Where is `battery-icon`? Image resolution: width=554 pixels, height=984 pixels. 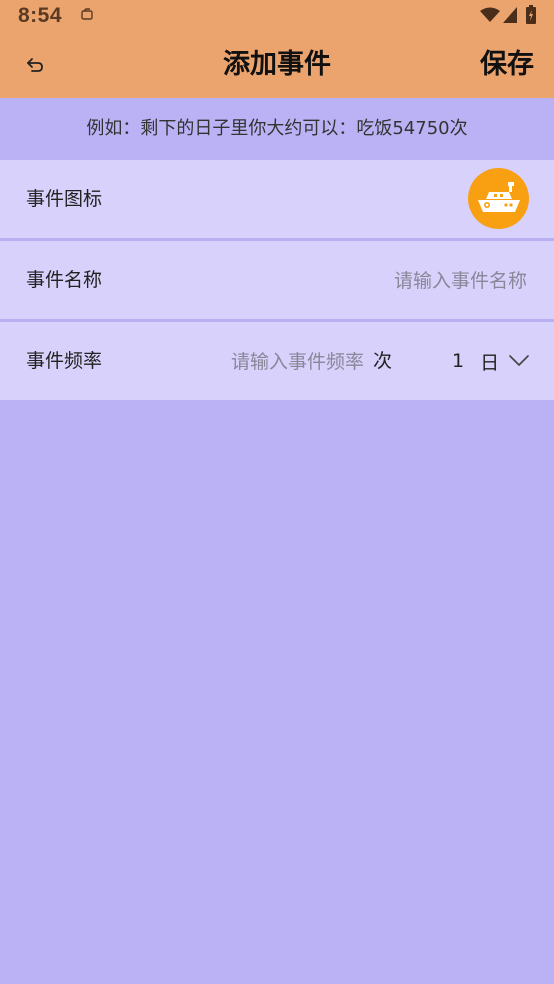
battery-icon is located at coordinates (531, 14).